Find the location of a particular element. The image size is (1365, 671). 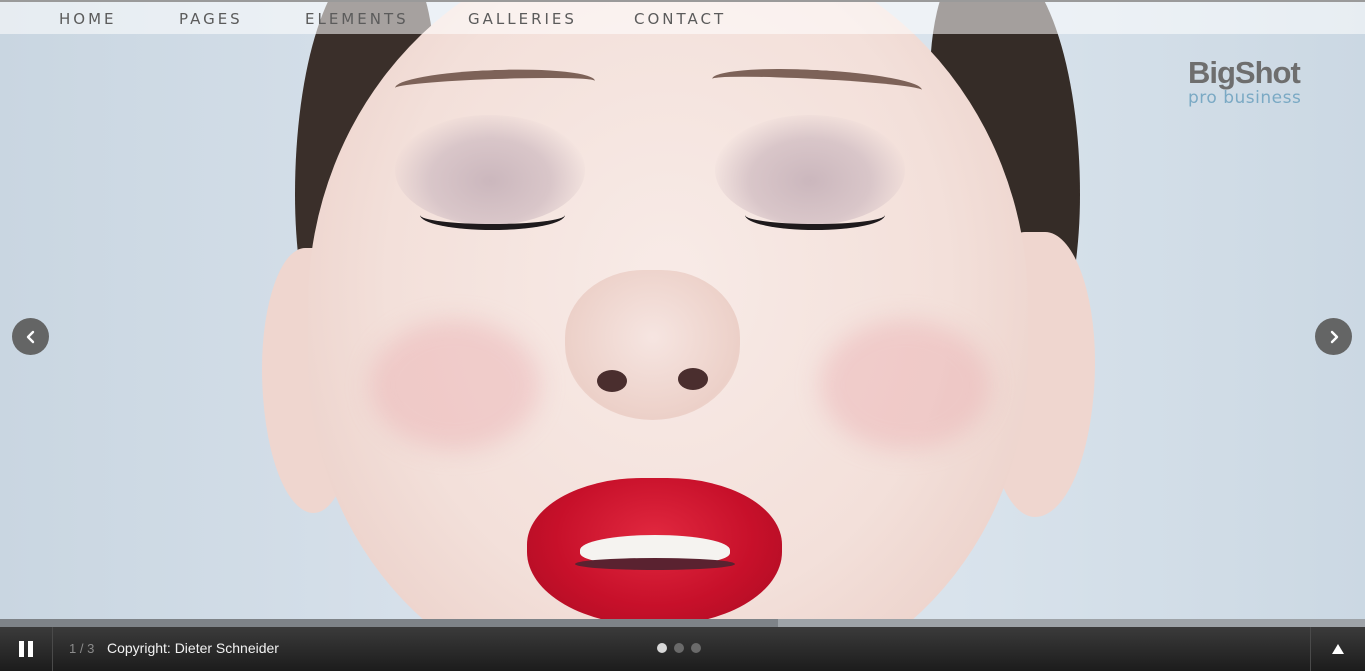

pause-icon is located at coordinates (26, 649).